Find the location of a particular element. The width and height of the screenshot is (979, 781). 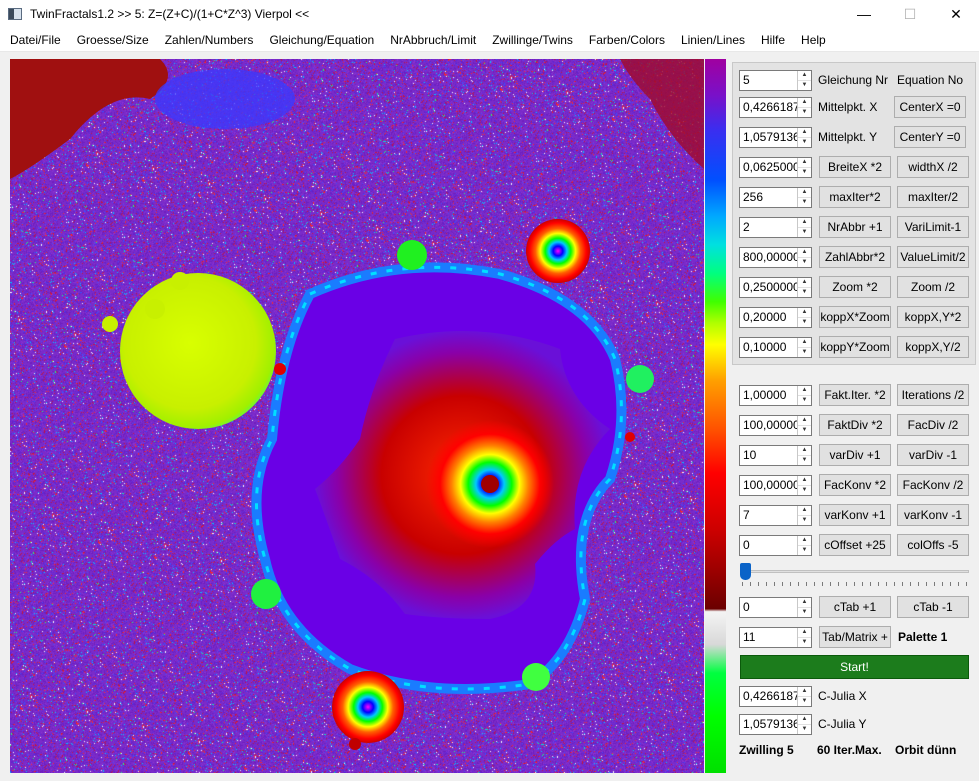

nr-abbr-plus-button: NrAbbr +1 is located at coordinates (855, 227).